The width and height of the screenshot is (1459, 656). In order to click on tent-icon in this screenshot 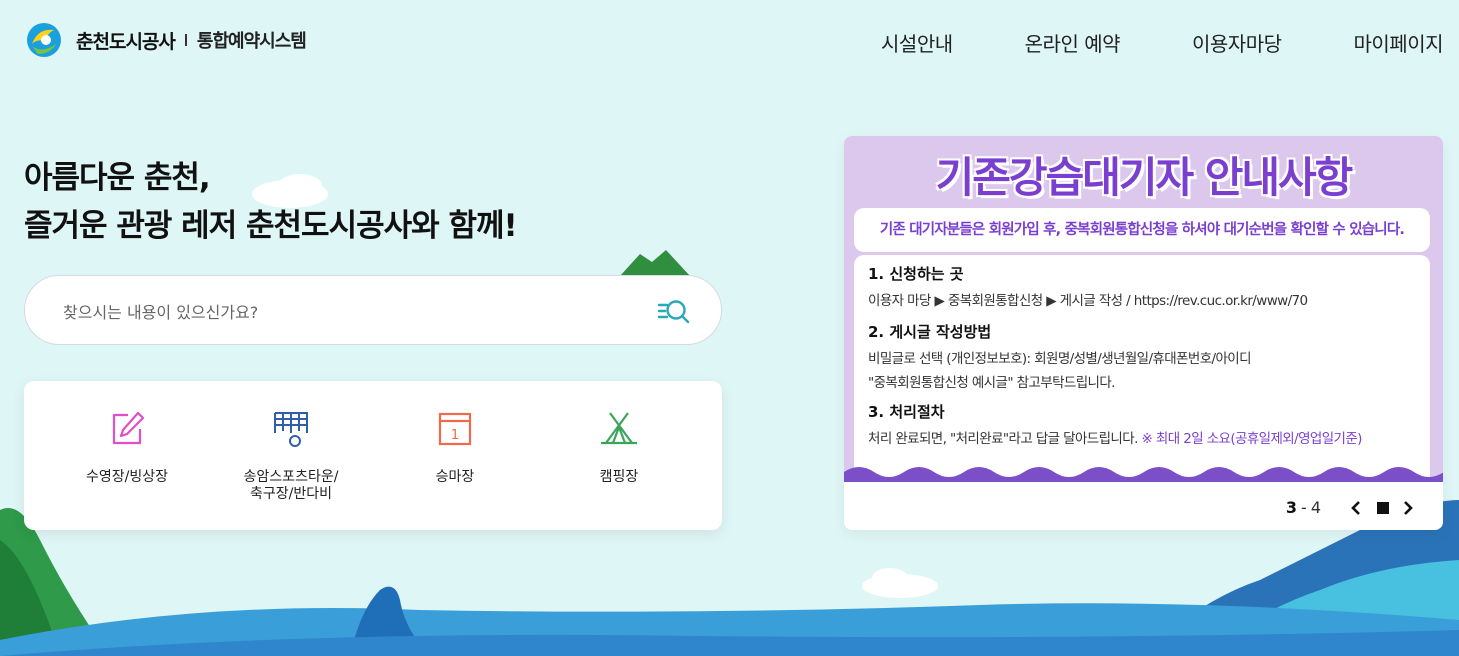, I will do `click(619, 428)`.